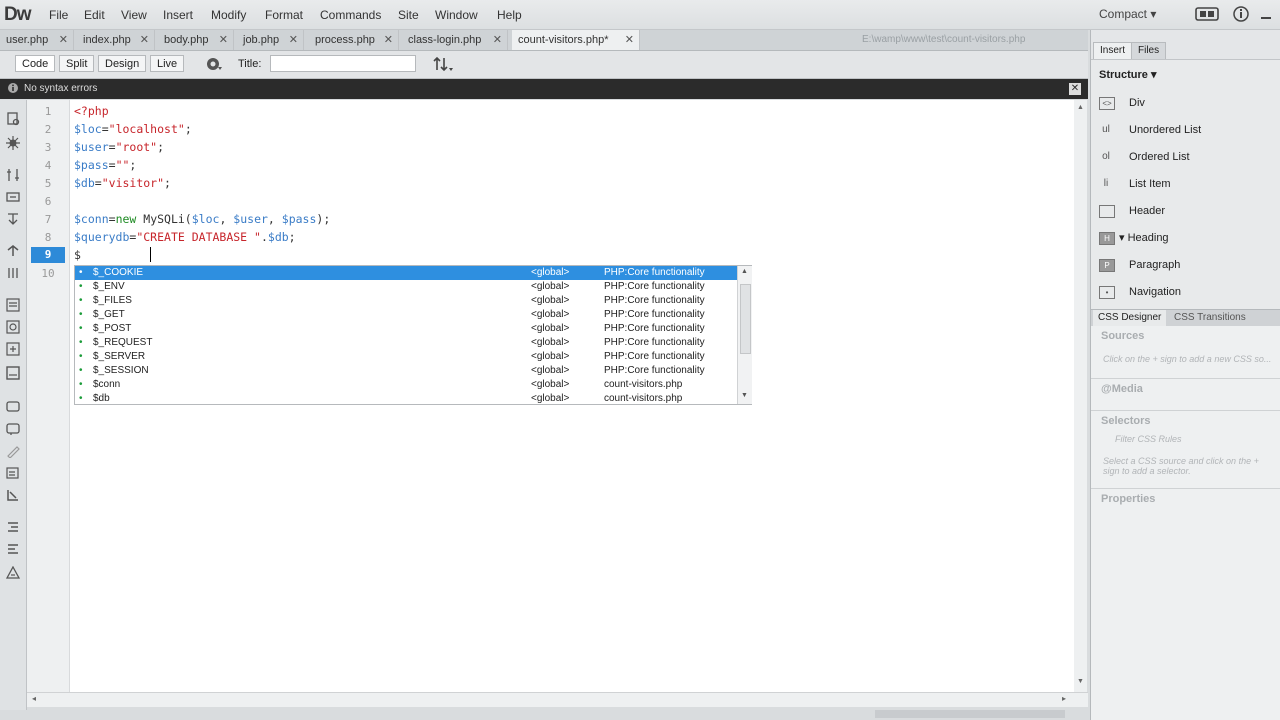 Image resolution: width=1280 pixels, height=720 pixels. What do you see at coordinates (13, 218) in the screenshot?
I see `collapse-selection-icon` at bounding box center [13, 218].